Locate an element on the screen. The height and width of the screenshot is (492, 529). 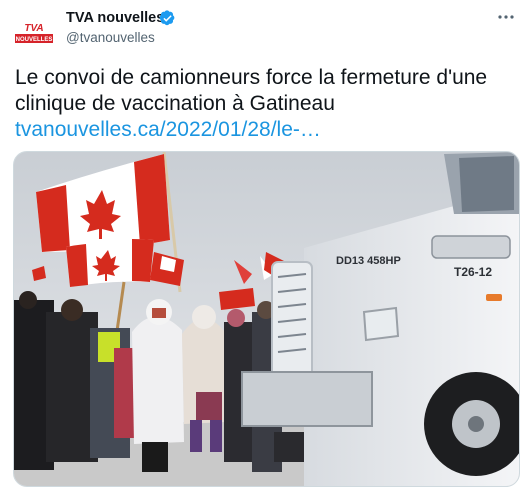
more-options-icon is located at coordinates (506, 17).